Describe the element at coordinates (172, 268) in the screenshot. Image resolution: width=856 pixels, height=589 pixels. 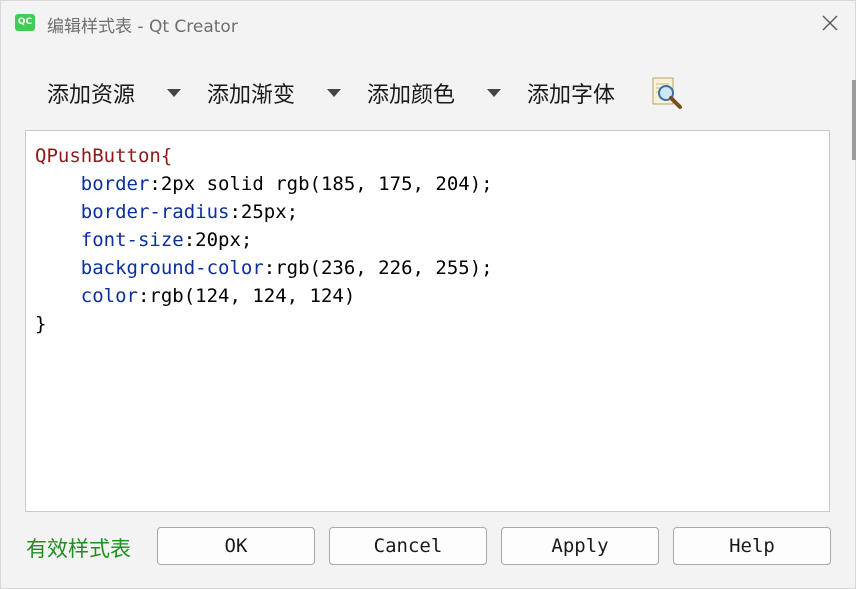
I see `code-property: background-color` at that location.